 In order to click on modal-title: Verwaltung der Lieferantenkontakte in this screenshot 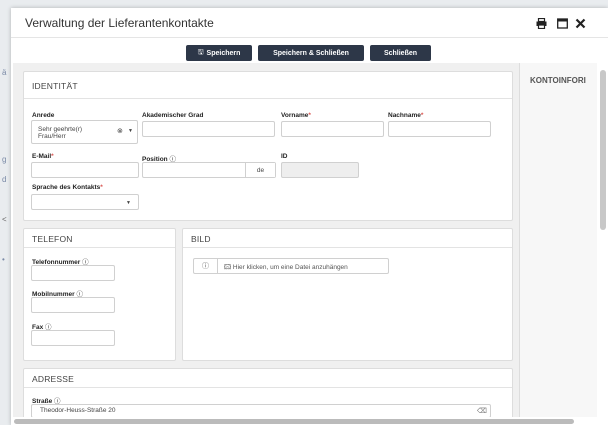, I will do `click(119, 23)`.